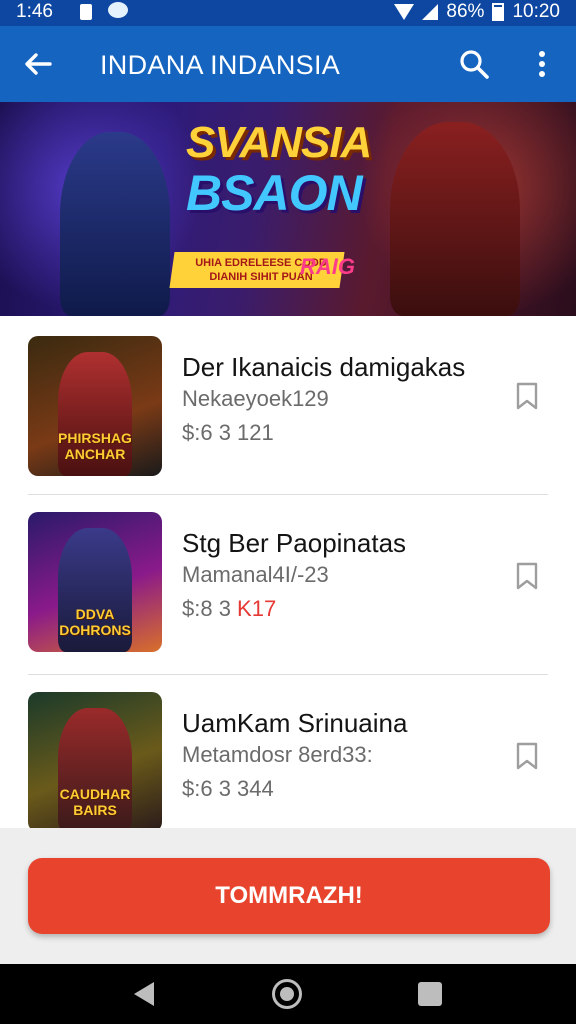 The width and height of the screenshot is (576, 1024). What do you see at coordinates (327, 266) in the screenshot?
I see `banner-tag: RAIG` at bounding box center [327, 266].